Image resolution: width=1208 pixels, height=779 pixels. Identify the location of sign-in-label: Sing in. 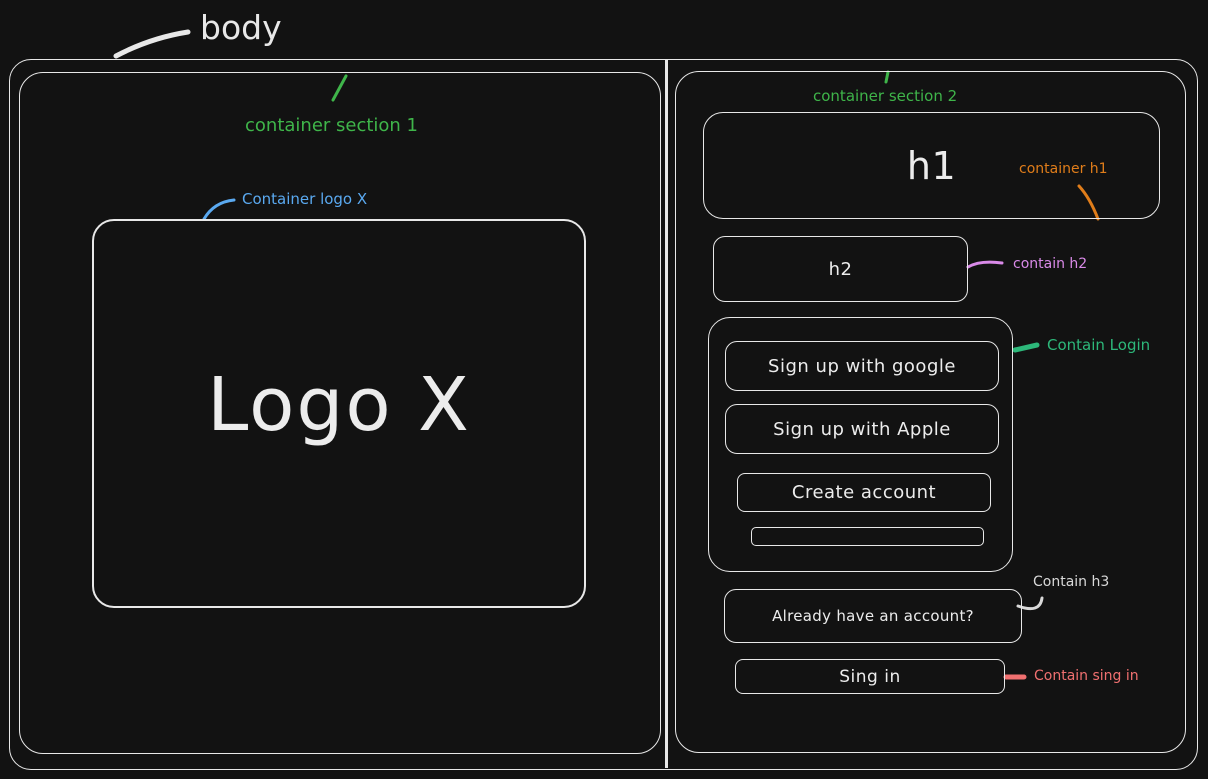
(870, 676).